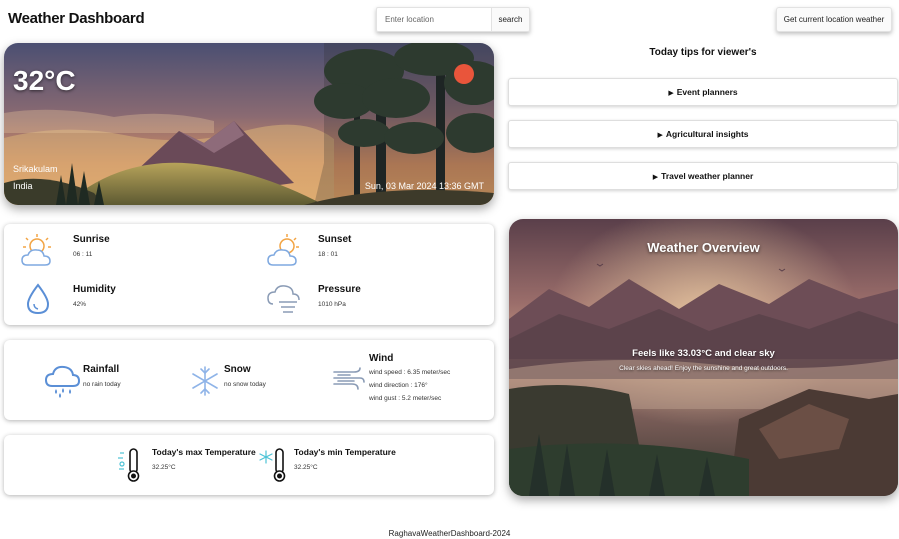 The height and width of the screenshot is (539, 899). What do you see at coordinates (23, 186) in the screenshot?
I see `country-name: India` at bounding box center [23, 186].